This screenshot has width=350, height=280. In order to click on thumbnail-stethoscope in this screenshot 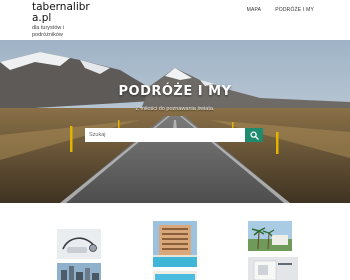, I will do `click(79, 244)`.